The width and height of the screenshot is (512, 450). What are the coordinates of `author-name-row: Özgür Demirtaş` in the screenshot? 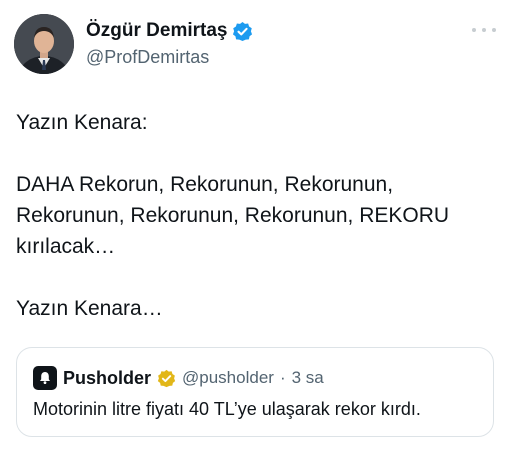 It's located at (169, 31).